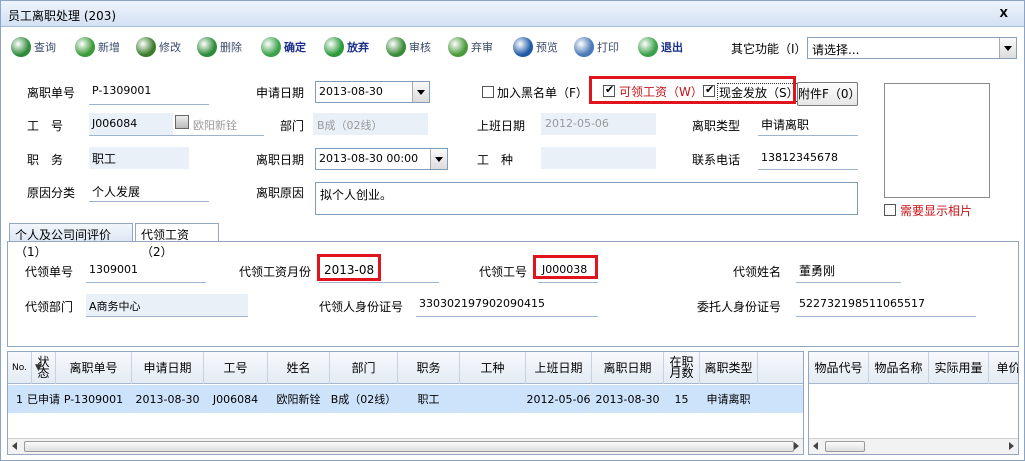  What do you see at coordinates (493, 368) in the screenshot?
I see `grid-header-cell: 工种` at bounding box center [493, 368].